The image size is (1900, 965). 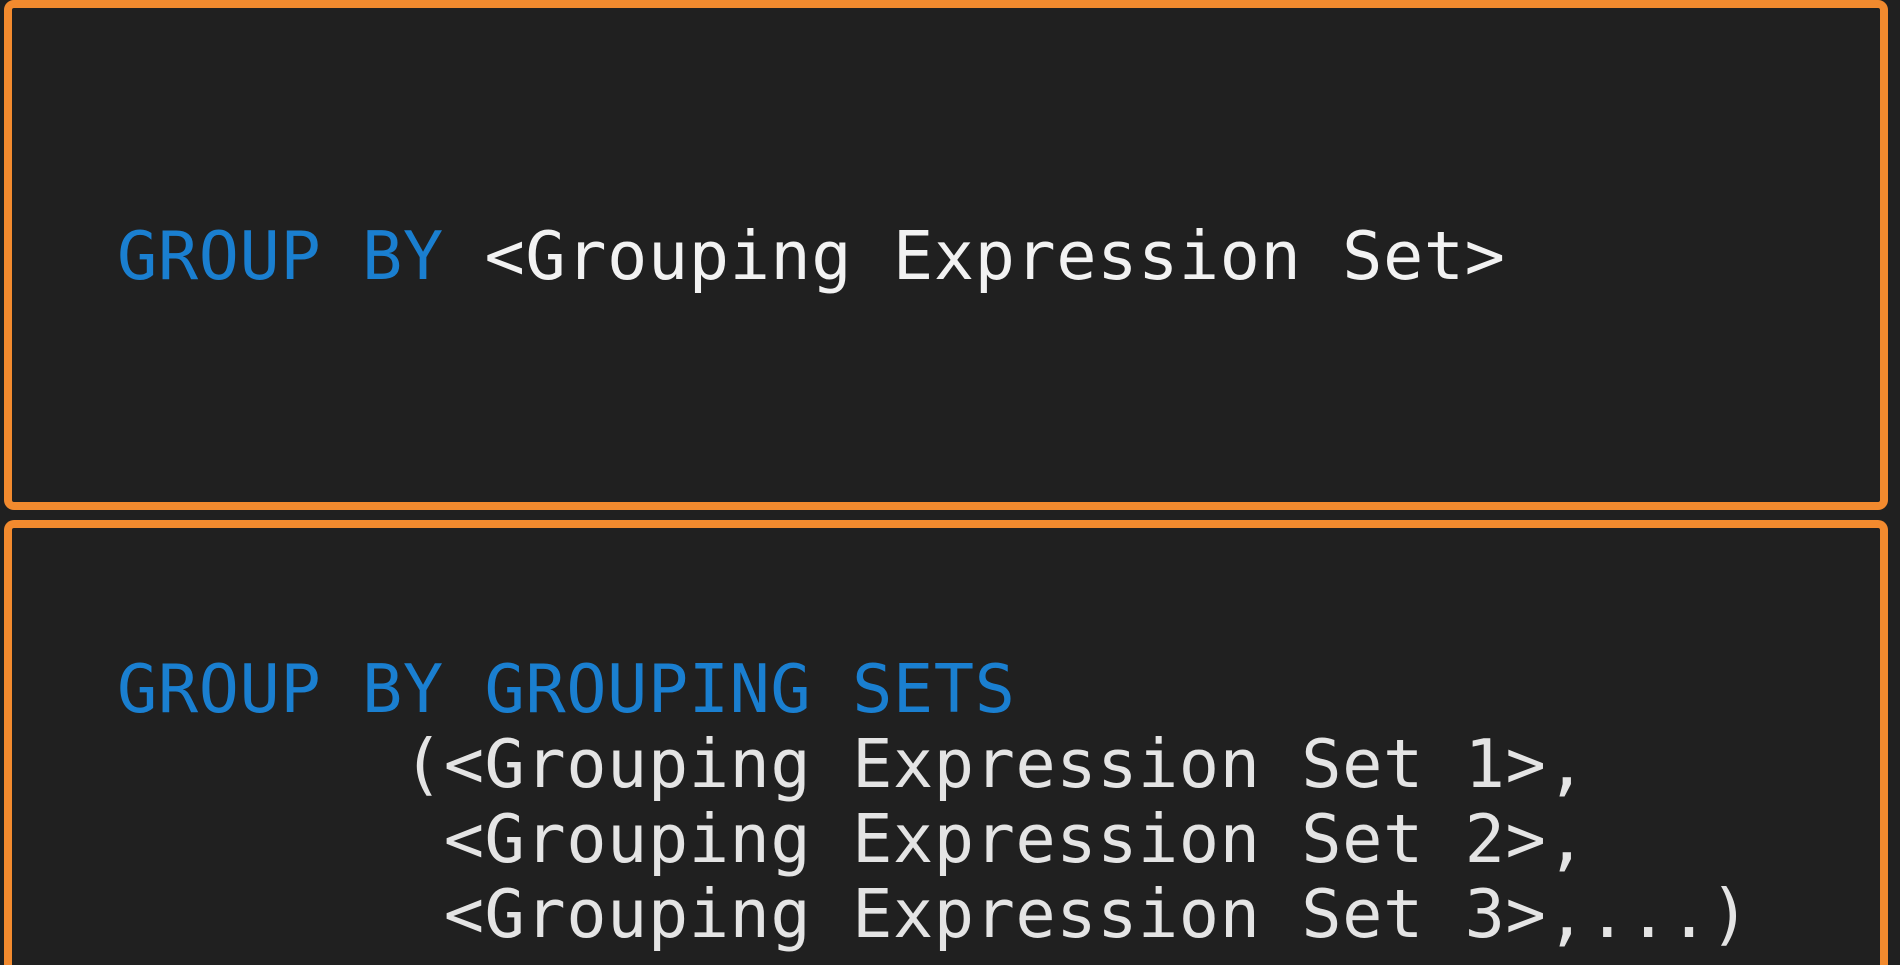 What do you see at coordinates (852, 764) in the screenshot?
I see `grouping-set-line-1: (<Grouping Expression Set 1>,` at bounding box center [852, 764].